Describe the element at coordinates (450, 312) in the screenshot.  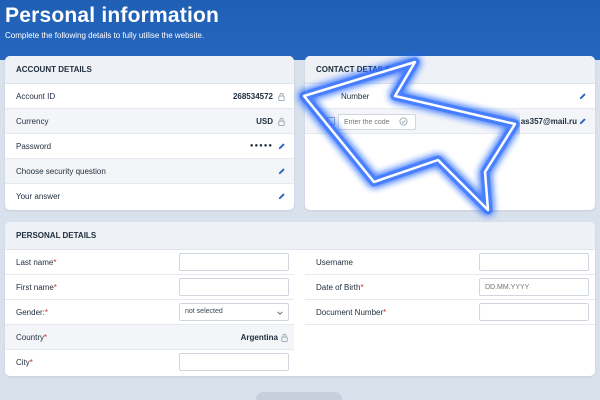
I see `document-number-row: Document Number*` at that location.